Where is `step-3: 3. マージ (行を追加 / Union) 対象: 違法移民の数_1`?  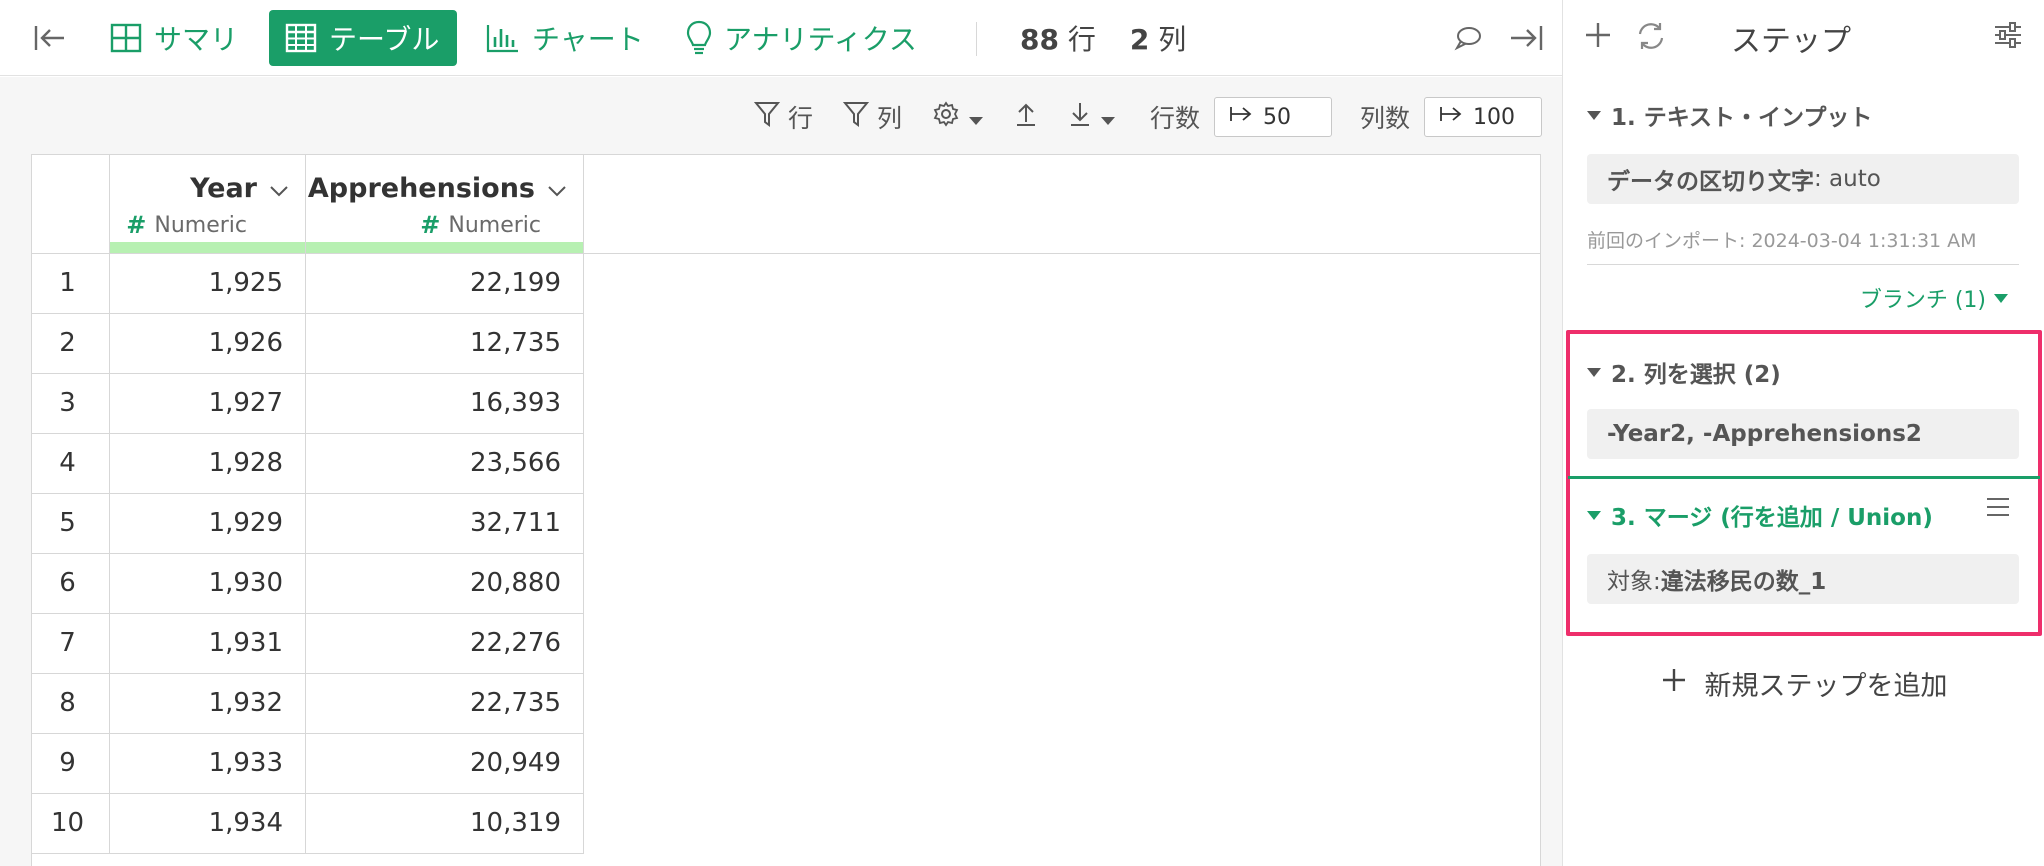
step-3: 3. マージ (行を追加 / Union) 対象: 違法移民の数_1 is located at coordinates (1803, 551).